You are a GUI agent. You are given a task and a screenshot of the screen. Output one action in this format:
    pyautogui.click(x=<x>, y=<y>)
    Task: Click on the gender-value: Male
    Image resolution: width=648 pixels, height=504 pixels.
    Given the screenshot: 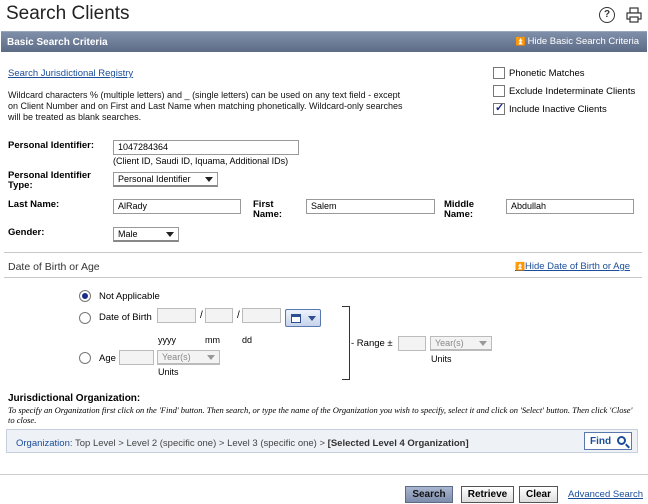 What is the action you would take?
    pyautogui.click(x=128, y=234)
    